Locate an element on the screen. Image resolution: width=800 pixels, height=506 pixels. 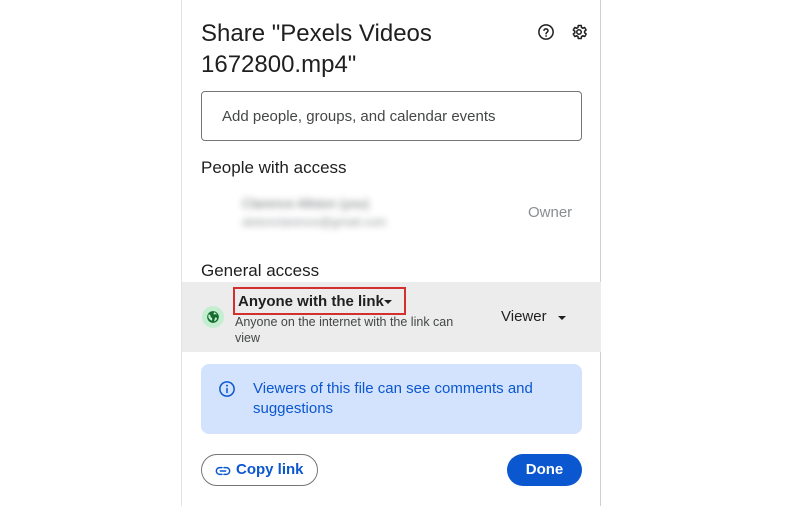
done-label: Done is located at coordinates (544, 469).